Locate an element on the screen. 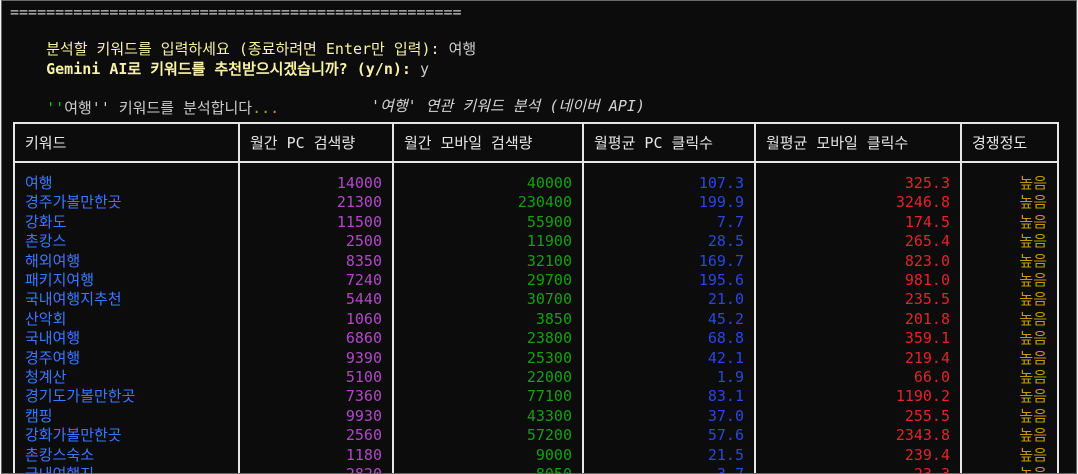 The width and height of the screenshot is (1078, 474). cell-mobile-search: 32100 is located at coordinates (488, 261).